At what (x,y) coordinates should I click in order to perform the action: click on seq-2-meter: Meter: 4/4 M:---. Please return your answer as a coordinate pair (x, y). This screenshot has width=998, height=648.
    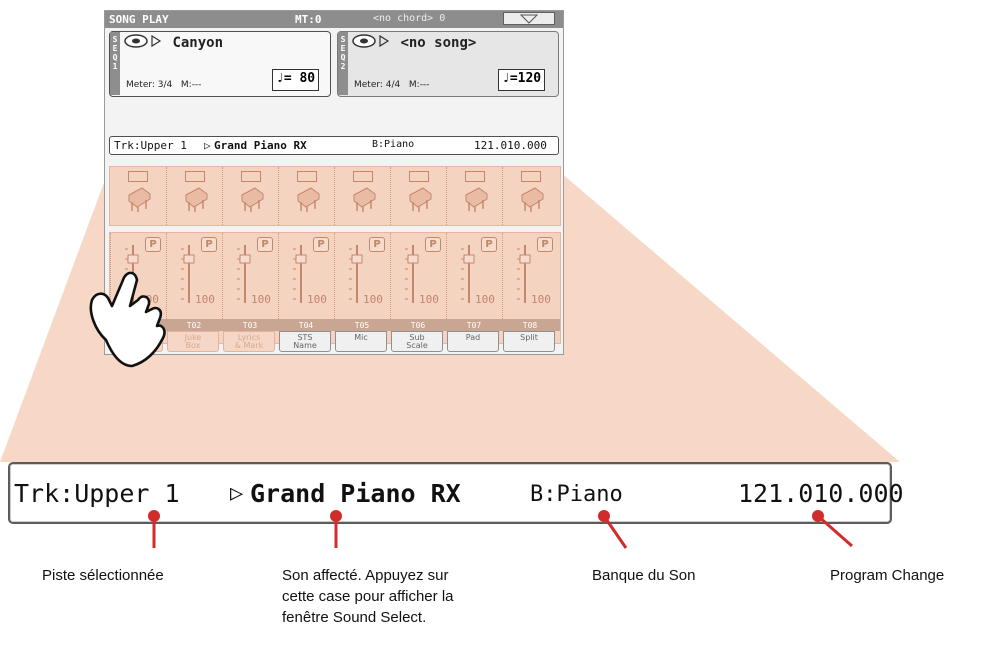
    Looking at the image, I should click on (391, 85).